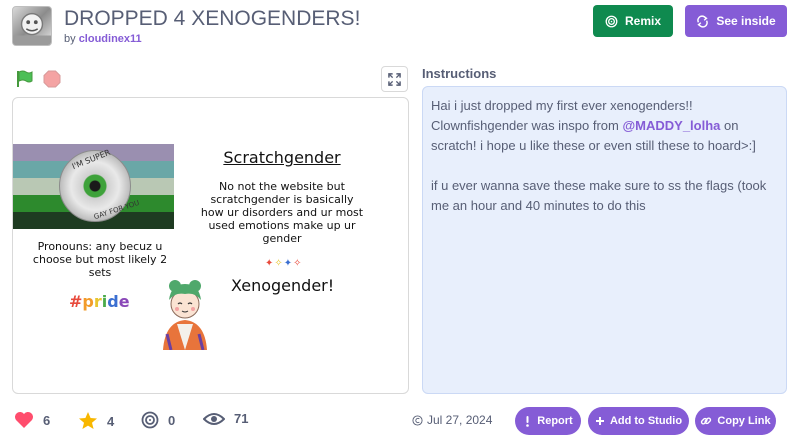 This screenshot has height=441, width=800. Describe the element at coordinates (671, 125) in the screenshot. I see `mention-link: @MADDY_lolha` at that location.